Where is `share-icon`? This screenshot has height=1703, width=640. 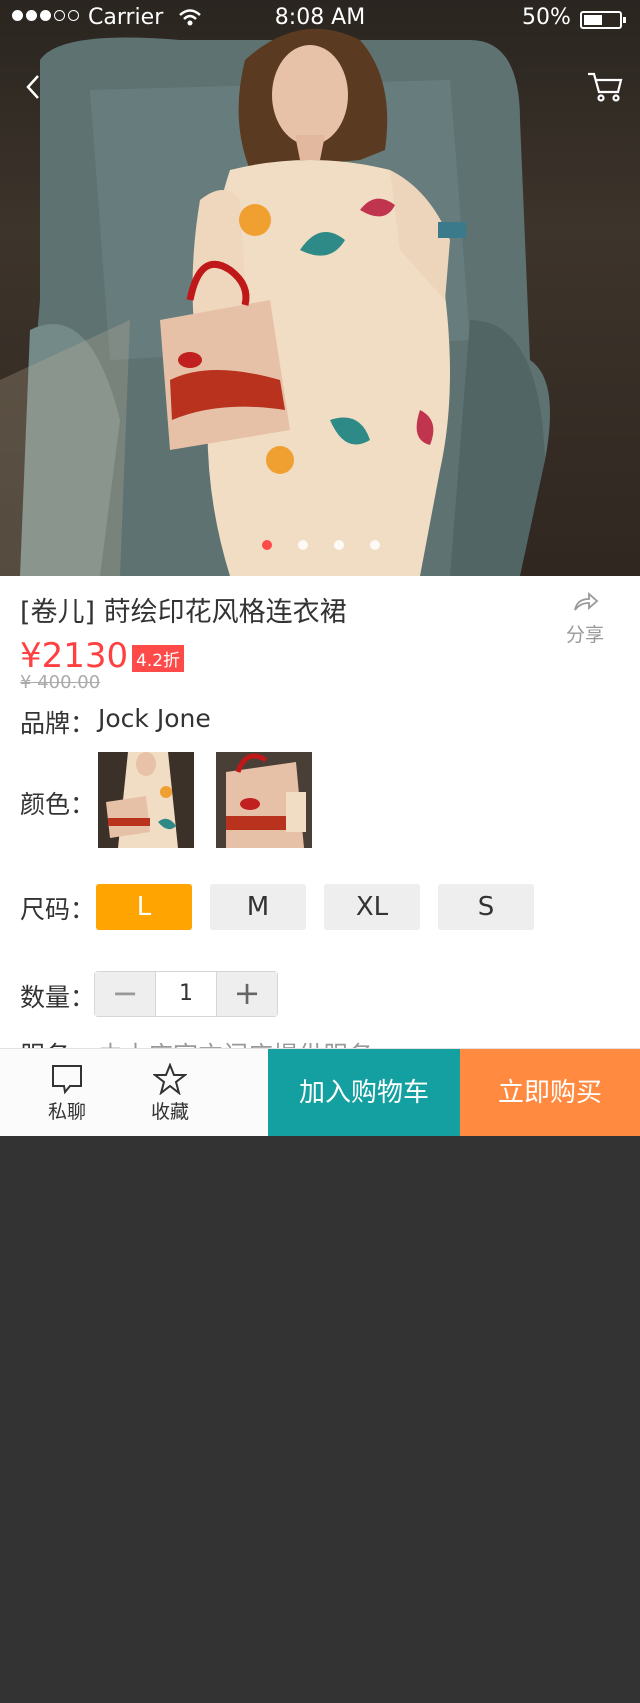
share-icon is located at coordinates (586, 601).